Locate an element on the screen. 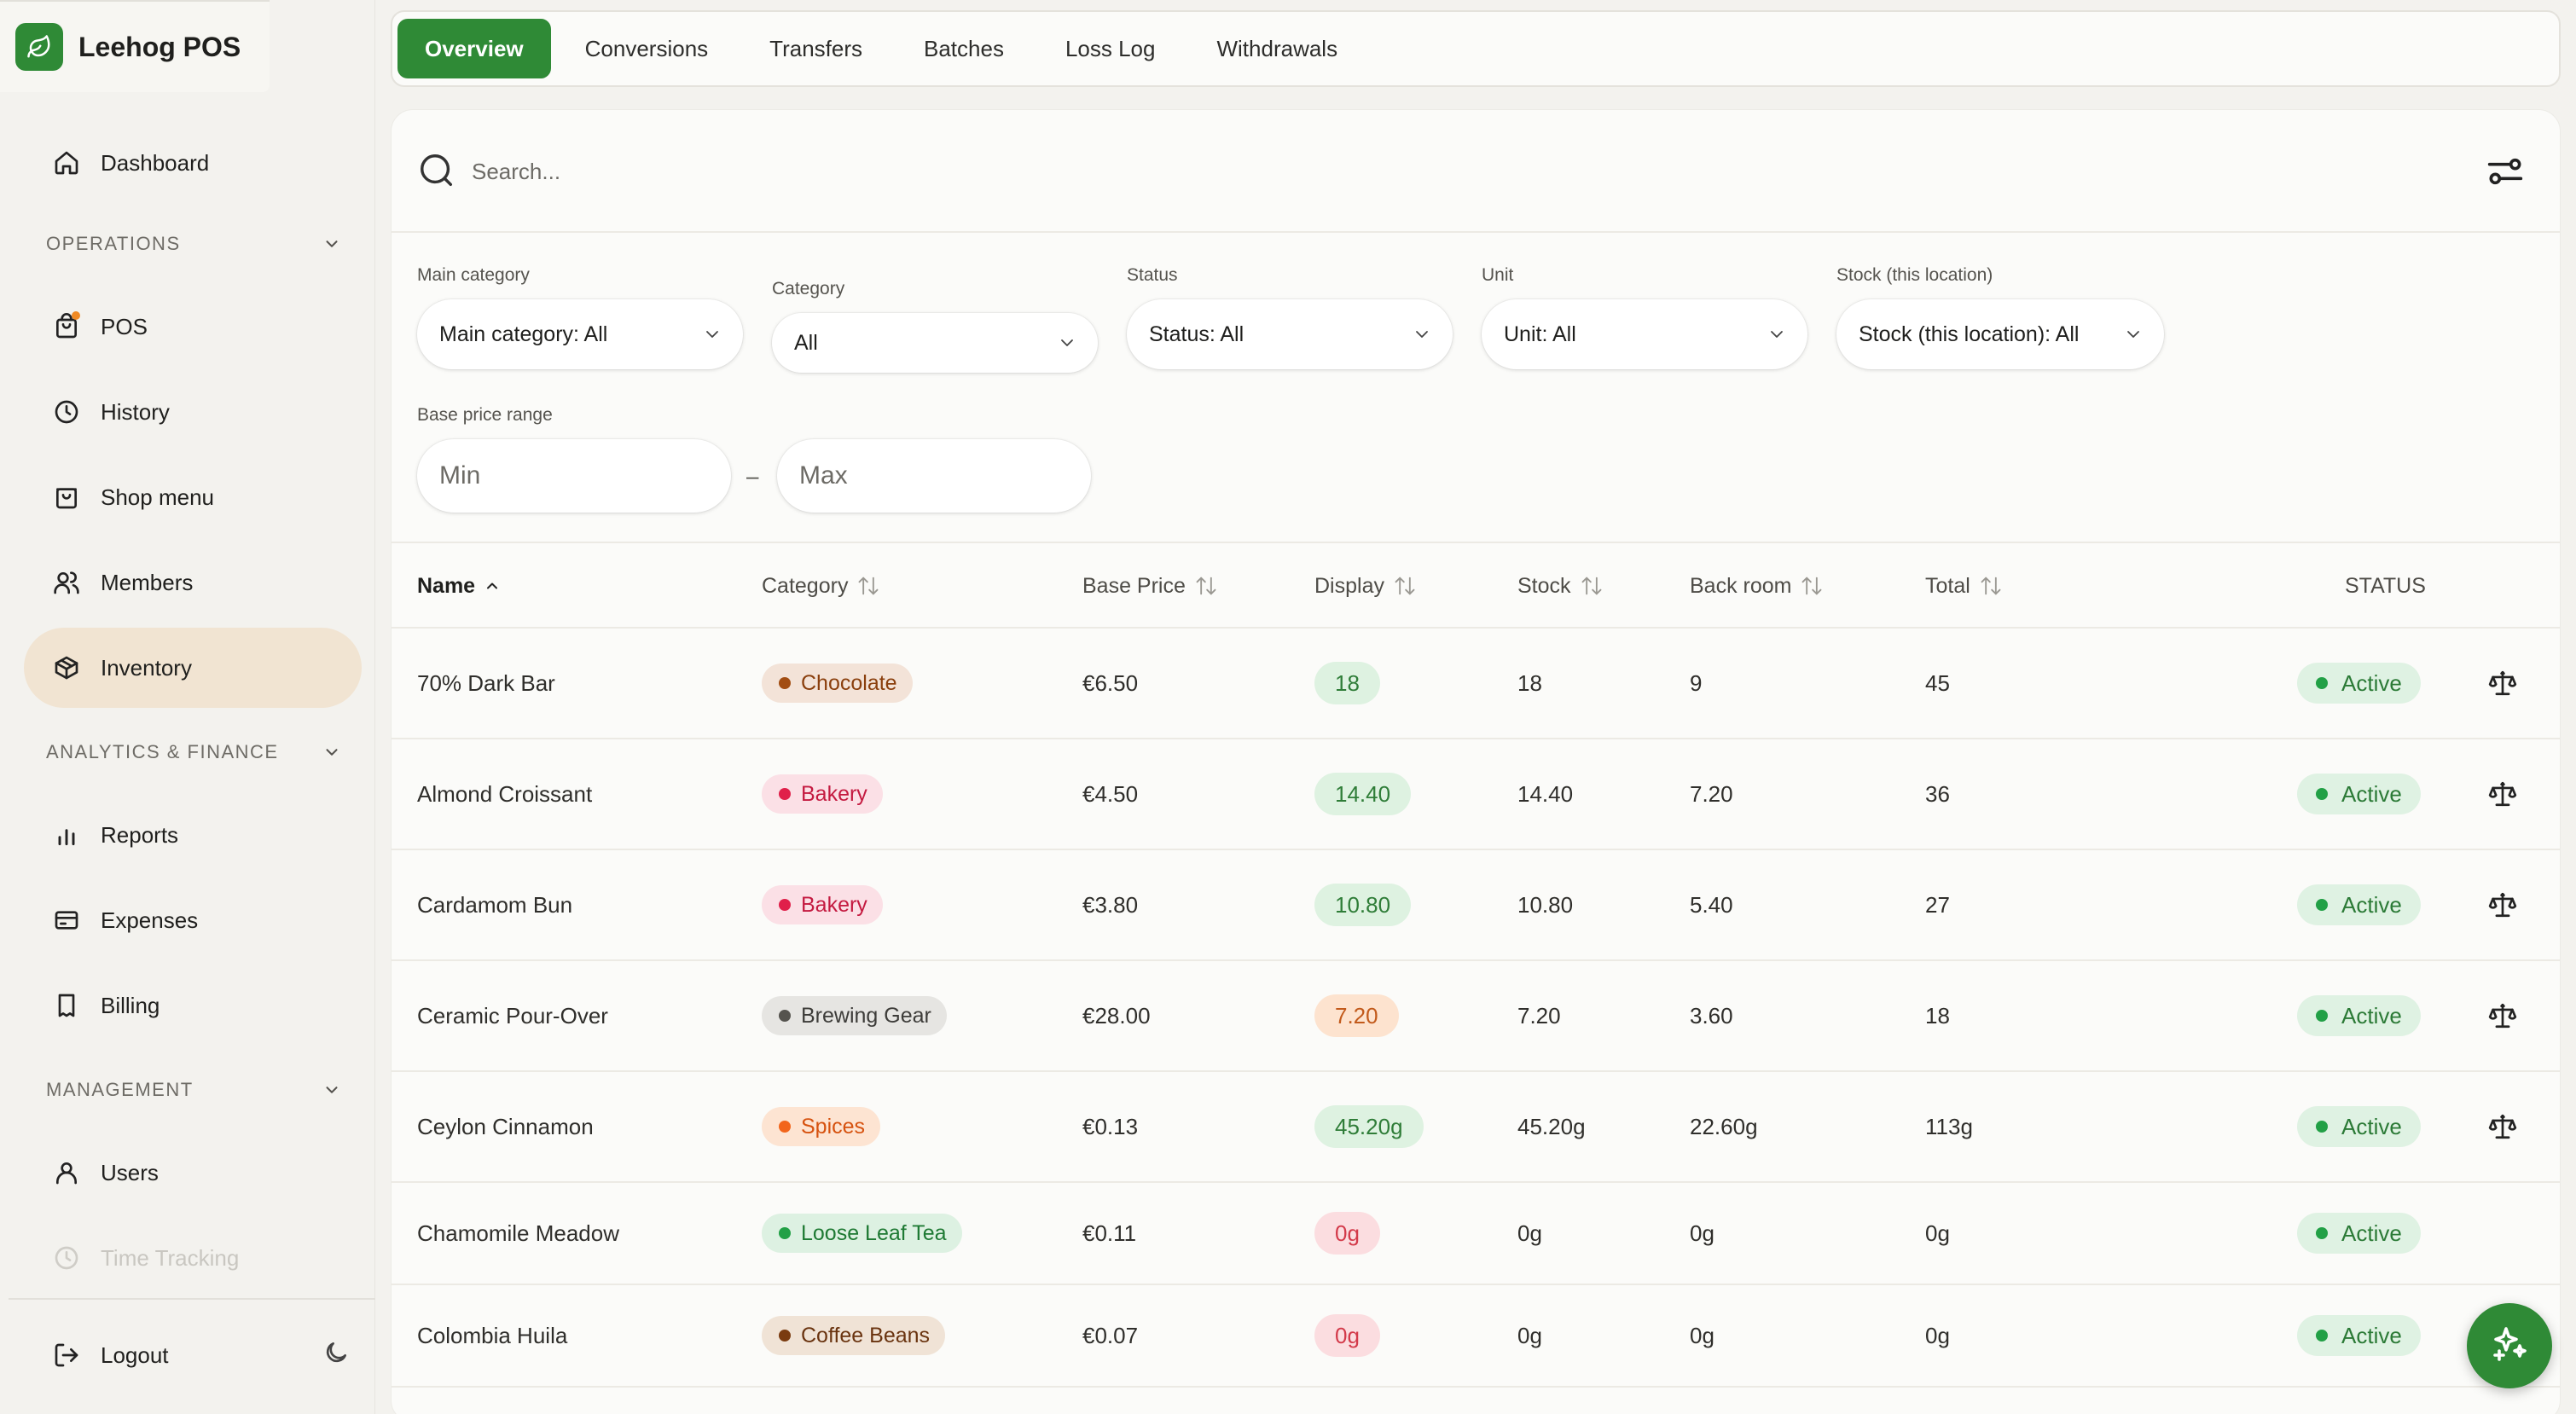 The width and height of the screenshot is (2576, 1414). credit-card-icon is located at coordinates (66, 920).